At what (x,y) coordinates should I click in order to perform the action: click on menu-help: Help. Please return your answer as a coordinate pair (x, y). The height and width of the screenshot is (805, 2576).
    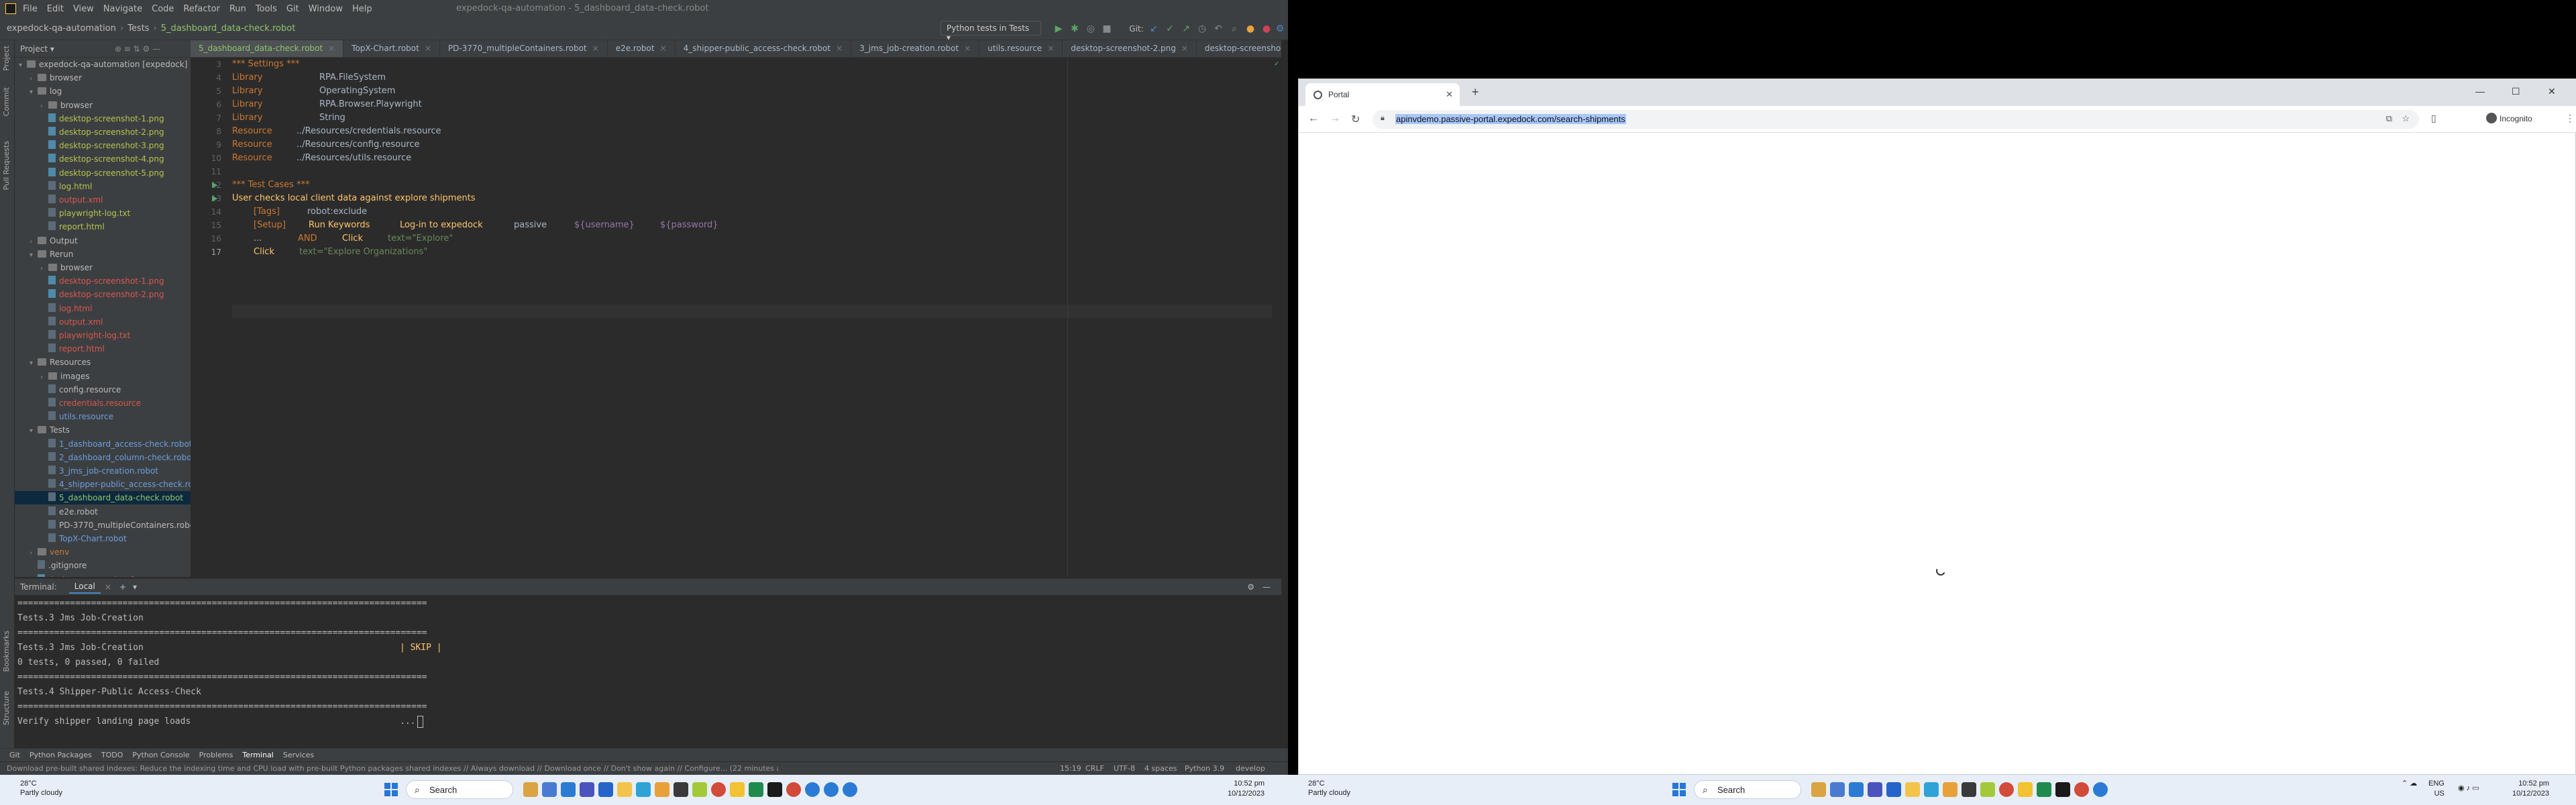
    Looking at the image, I should click on (362, 9).